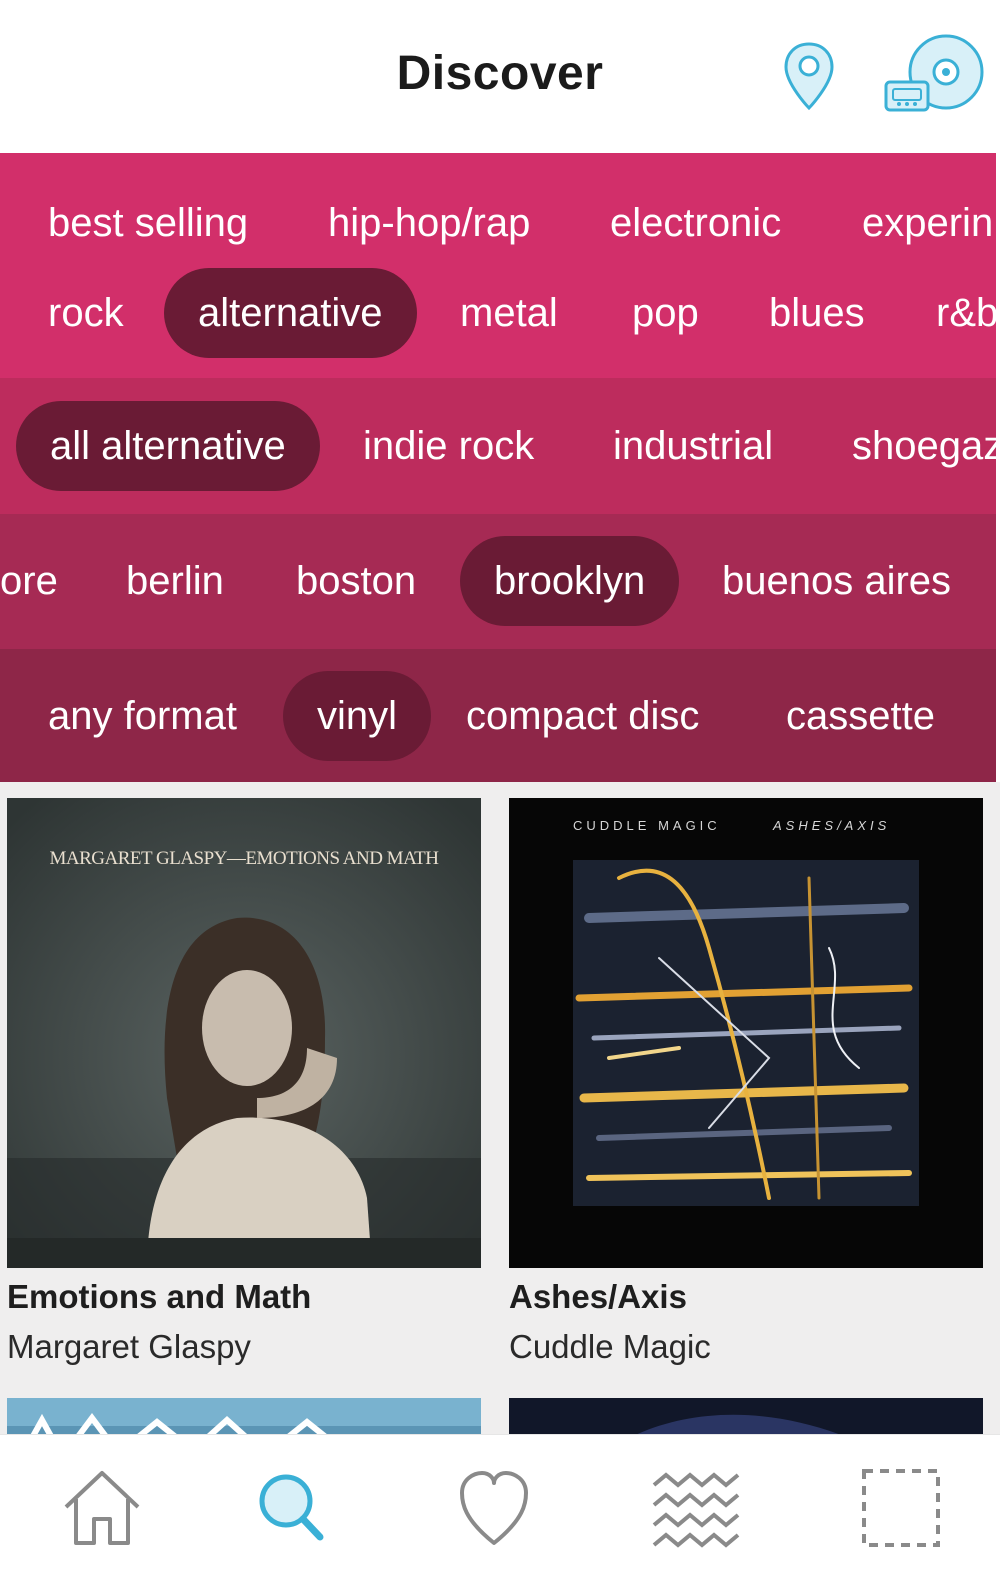 This screenshot has width=1000, height=1577. What do you see at coordinates (429, 223) in the screenshot?
I see `chip-hip-hop-rap: hip-hop/rap` at bounding box center [429, 223].